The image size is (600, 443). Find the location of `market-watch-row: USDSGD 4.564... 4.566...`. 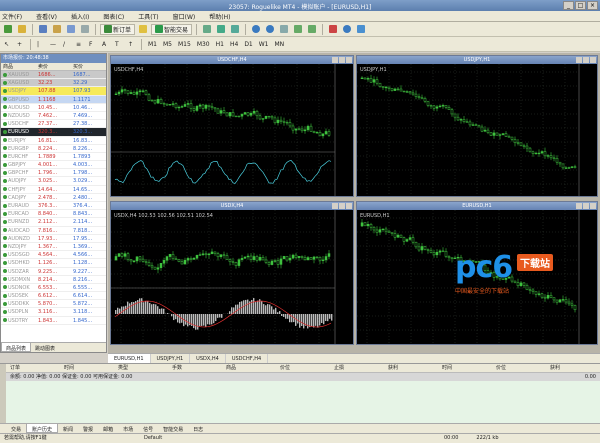

market-watch-row: USDSGD 4.564... 4.566... is located at coordinates (53, 255).